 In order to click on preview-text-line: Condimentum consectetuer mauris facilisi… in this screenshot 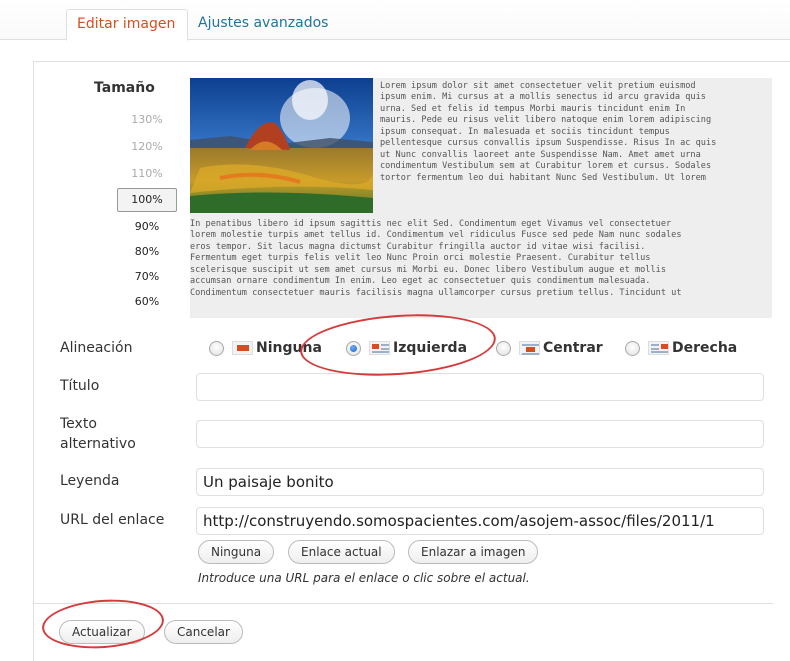, I will do `click(436, 292)`.